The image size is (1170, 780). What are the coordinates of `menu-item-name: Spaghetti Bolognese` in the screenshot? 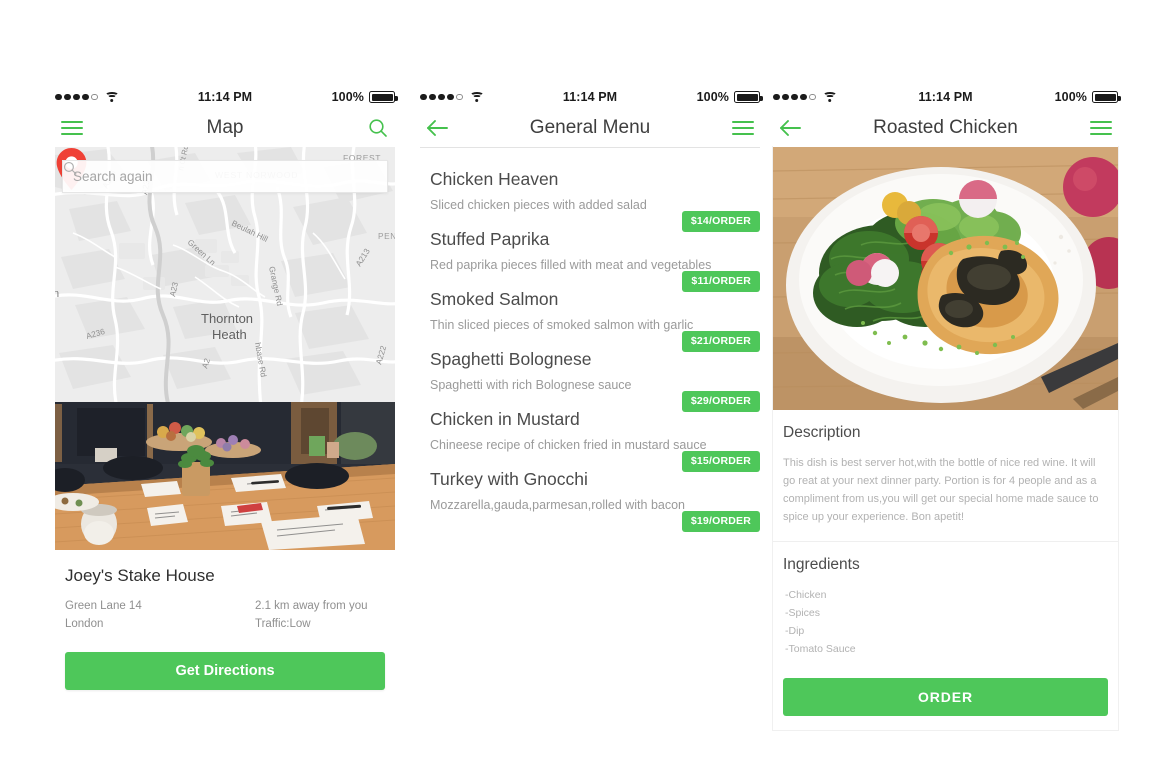 It's located at (511, 359).